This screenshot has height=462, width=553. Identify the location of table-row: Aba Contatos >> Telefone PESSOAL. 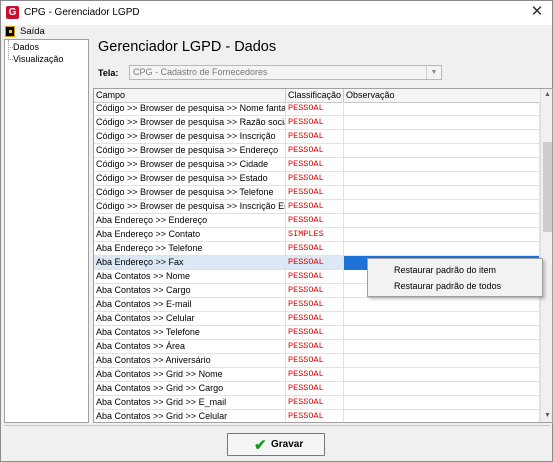
(317, 333).